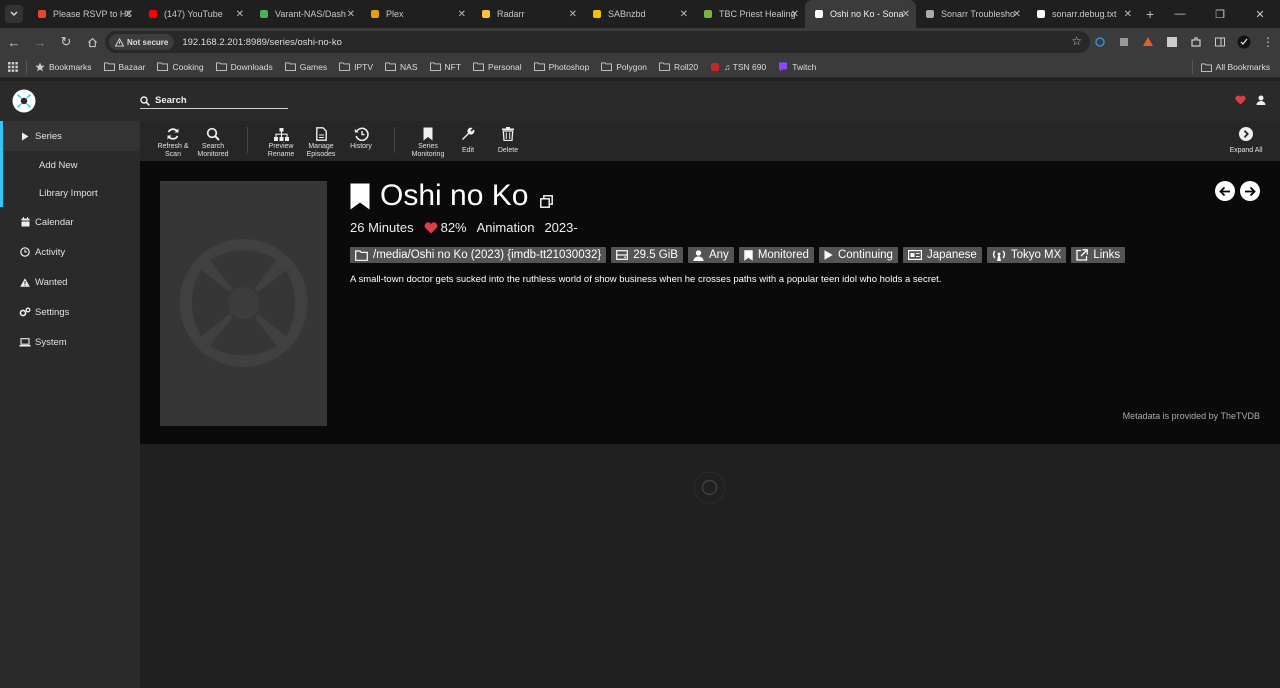 The width and height of the screenshot is (1280, 688). What do you see at coordinates (428, 150) in the screenshot?
I see `series-monitoring-label: Series Monitoring` at bounding box center [428, 150].